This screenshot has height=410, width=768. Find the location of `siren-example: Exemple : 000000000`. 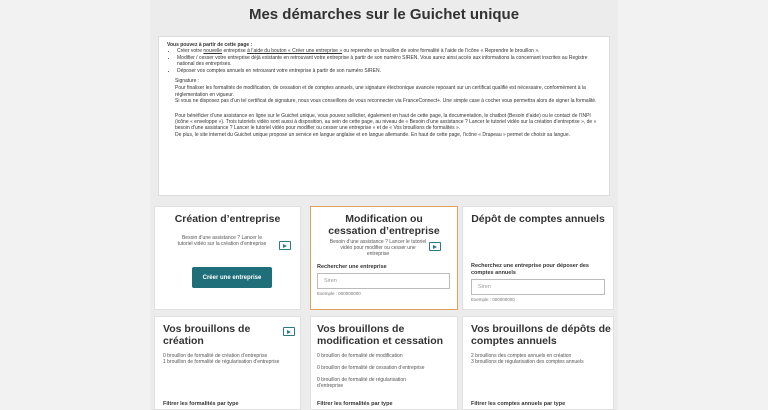

siren-example: Exemple : 000000000 is located at coordinates (339, 293).